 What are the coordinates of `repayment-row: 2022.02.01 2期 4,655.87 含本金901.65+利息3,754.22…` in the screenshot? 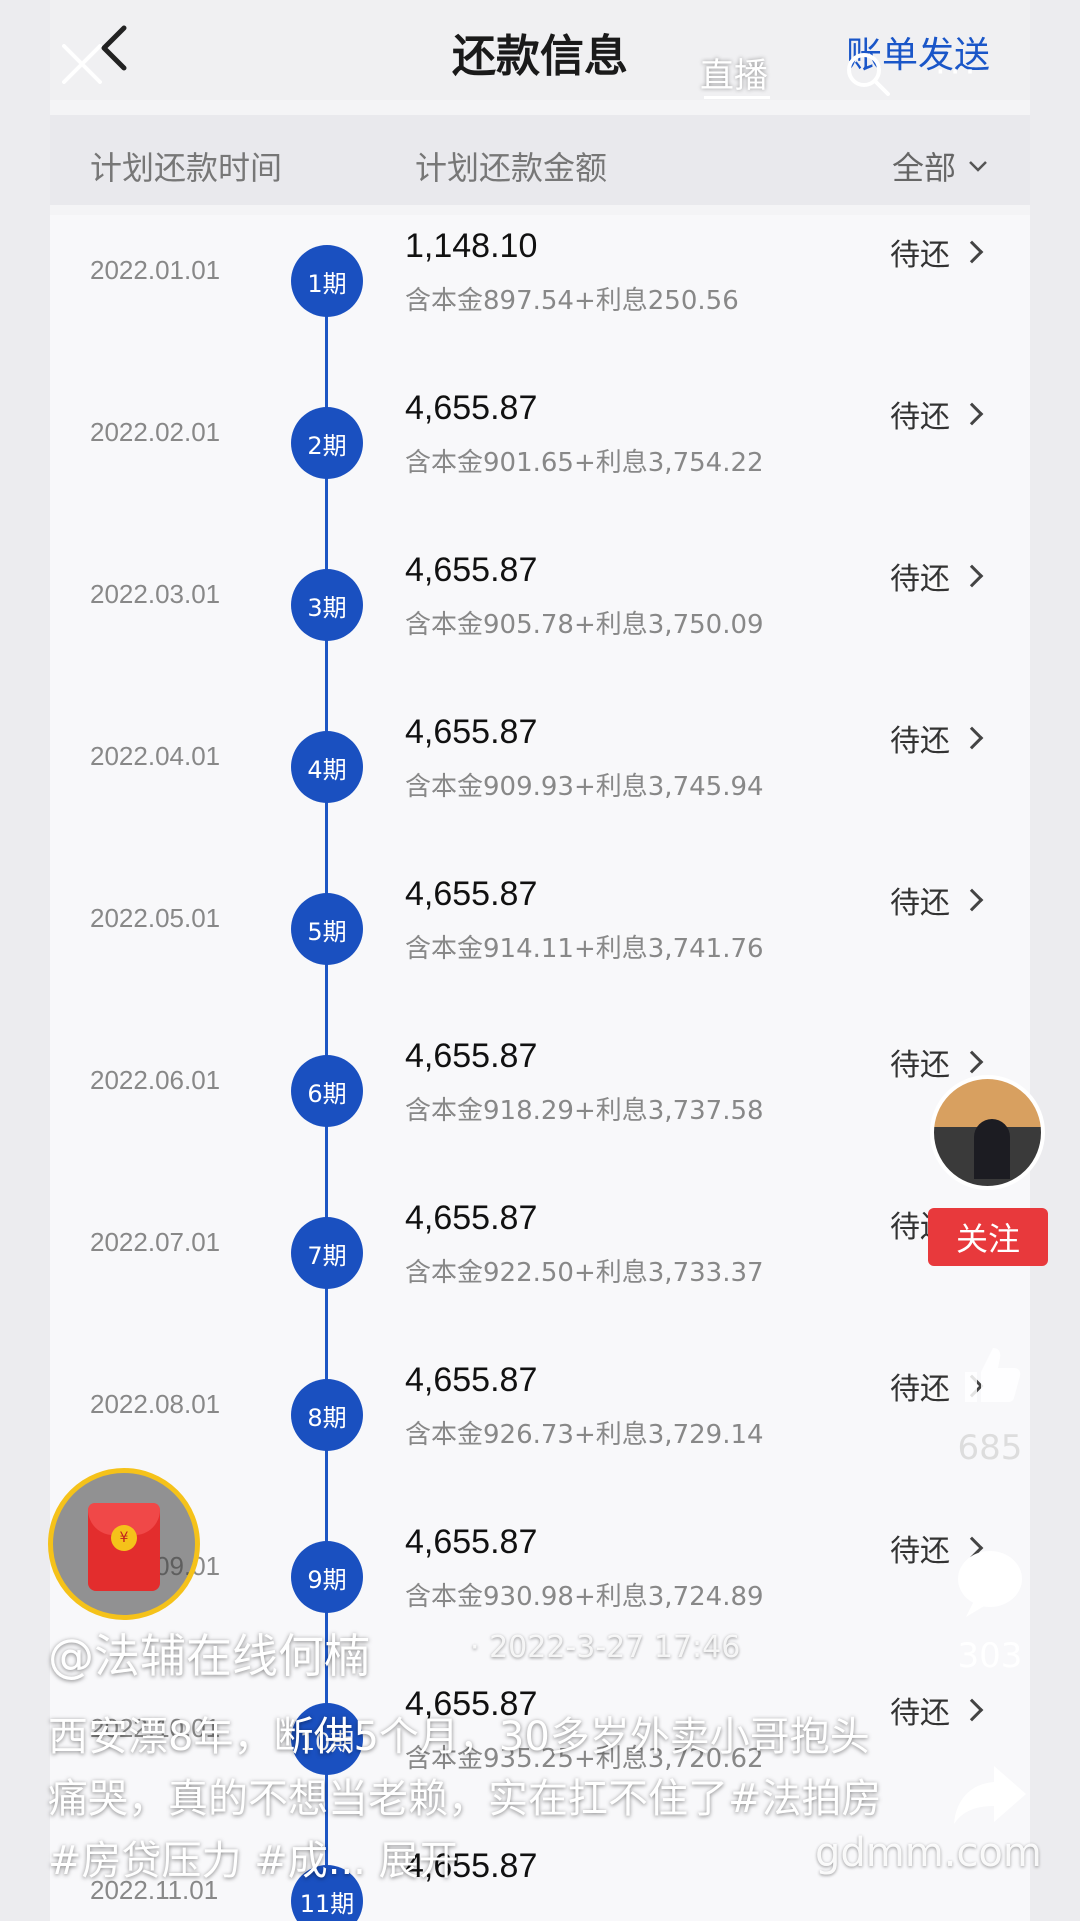 It's located at (540, 428).